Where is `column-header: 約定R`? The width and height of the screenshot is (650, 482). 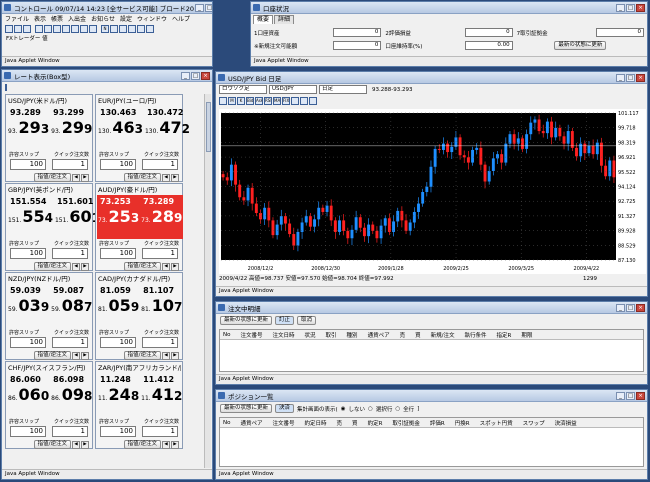 column-header: 約定R is located at coordinates (375, 423).